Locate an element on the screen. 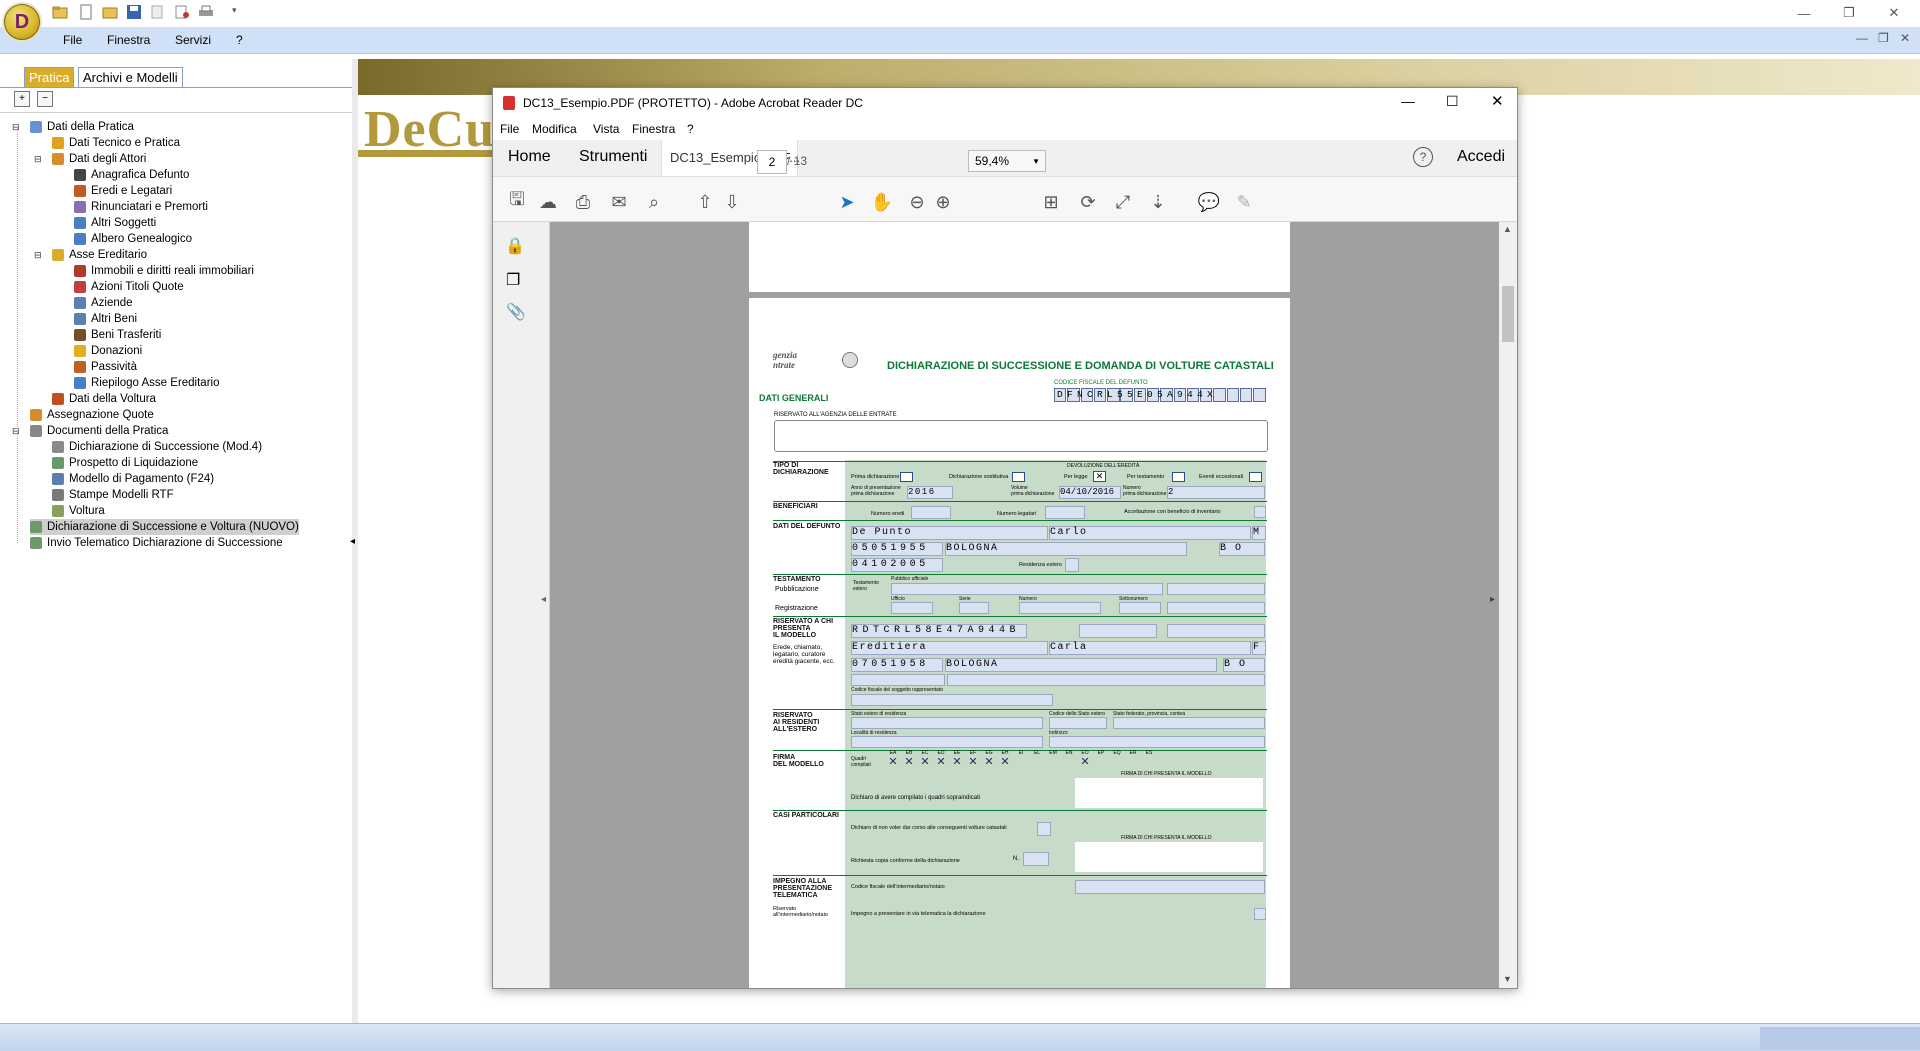 This screenshot has width=1920, height=1051. tree-item: Prospetto di Liquidazione is located at coordinates (125, 463).